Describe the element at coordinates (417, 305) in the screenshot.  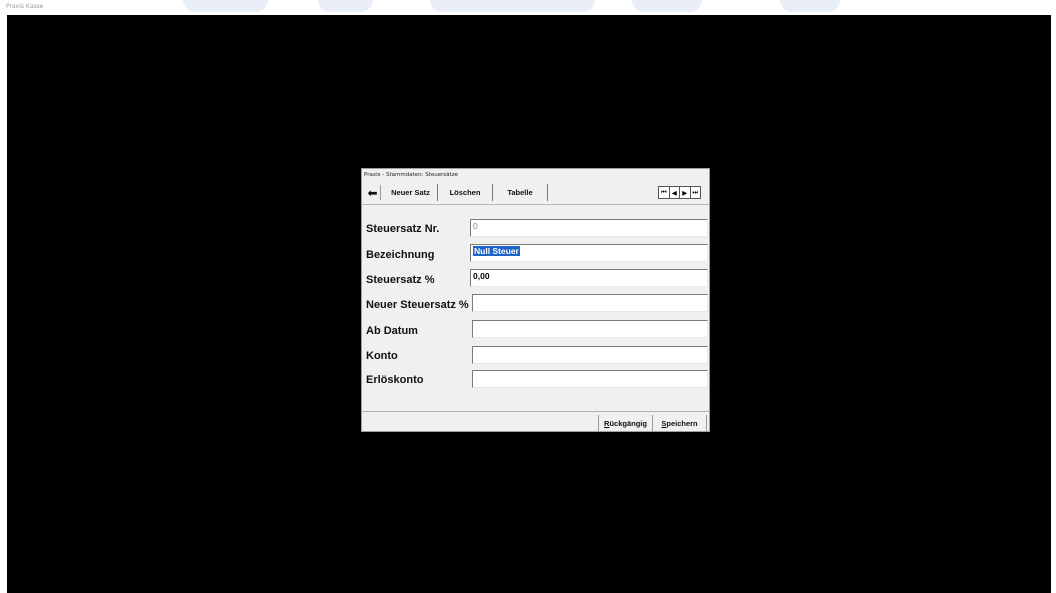
I see `new-tax-rate-label: Neuer Steuersatz %` at that location.